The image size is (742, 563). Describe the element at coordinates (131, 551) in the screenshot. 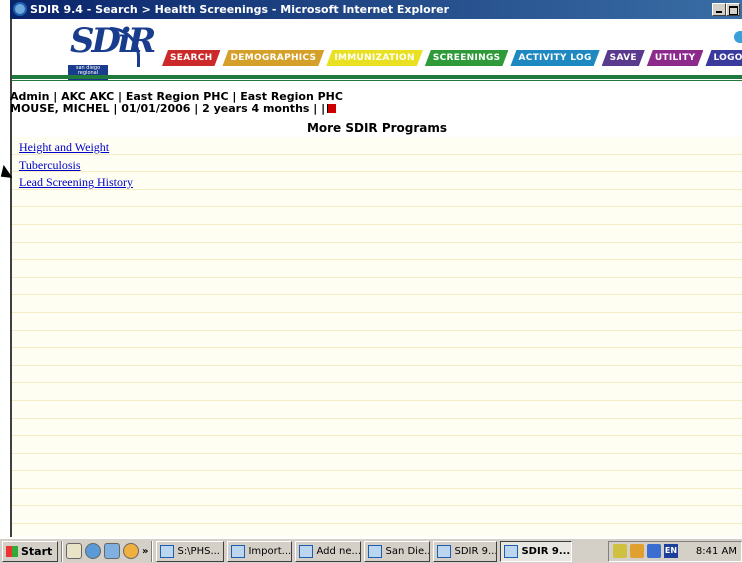

I see `media-icon` at that location.